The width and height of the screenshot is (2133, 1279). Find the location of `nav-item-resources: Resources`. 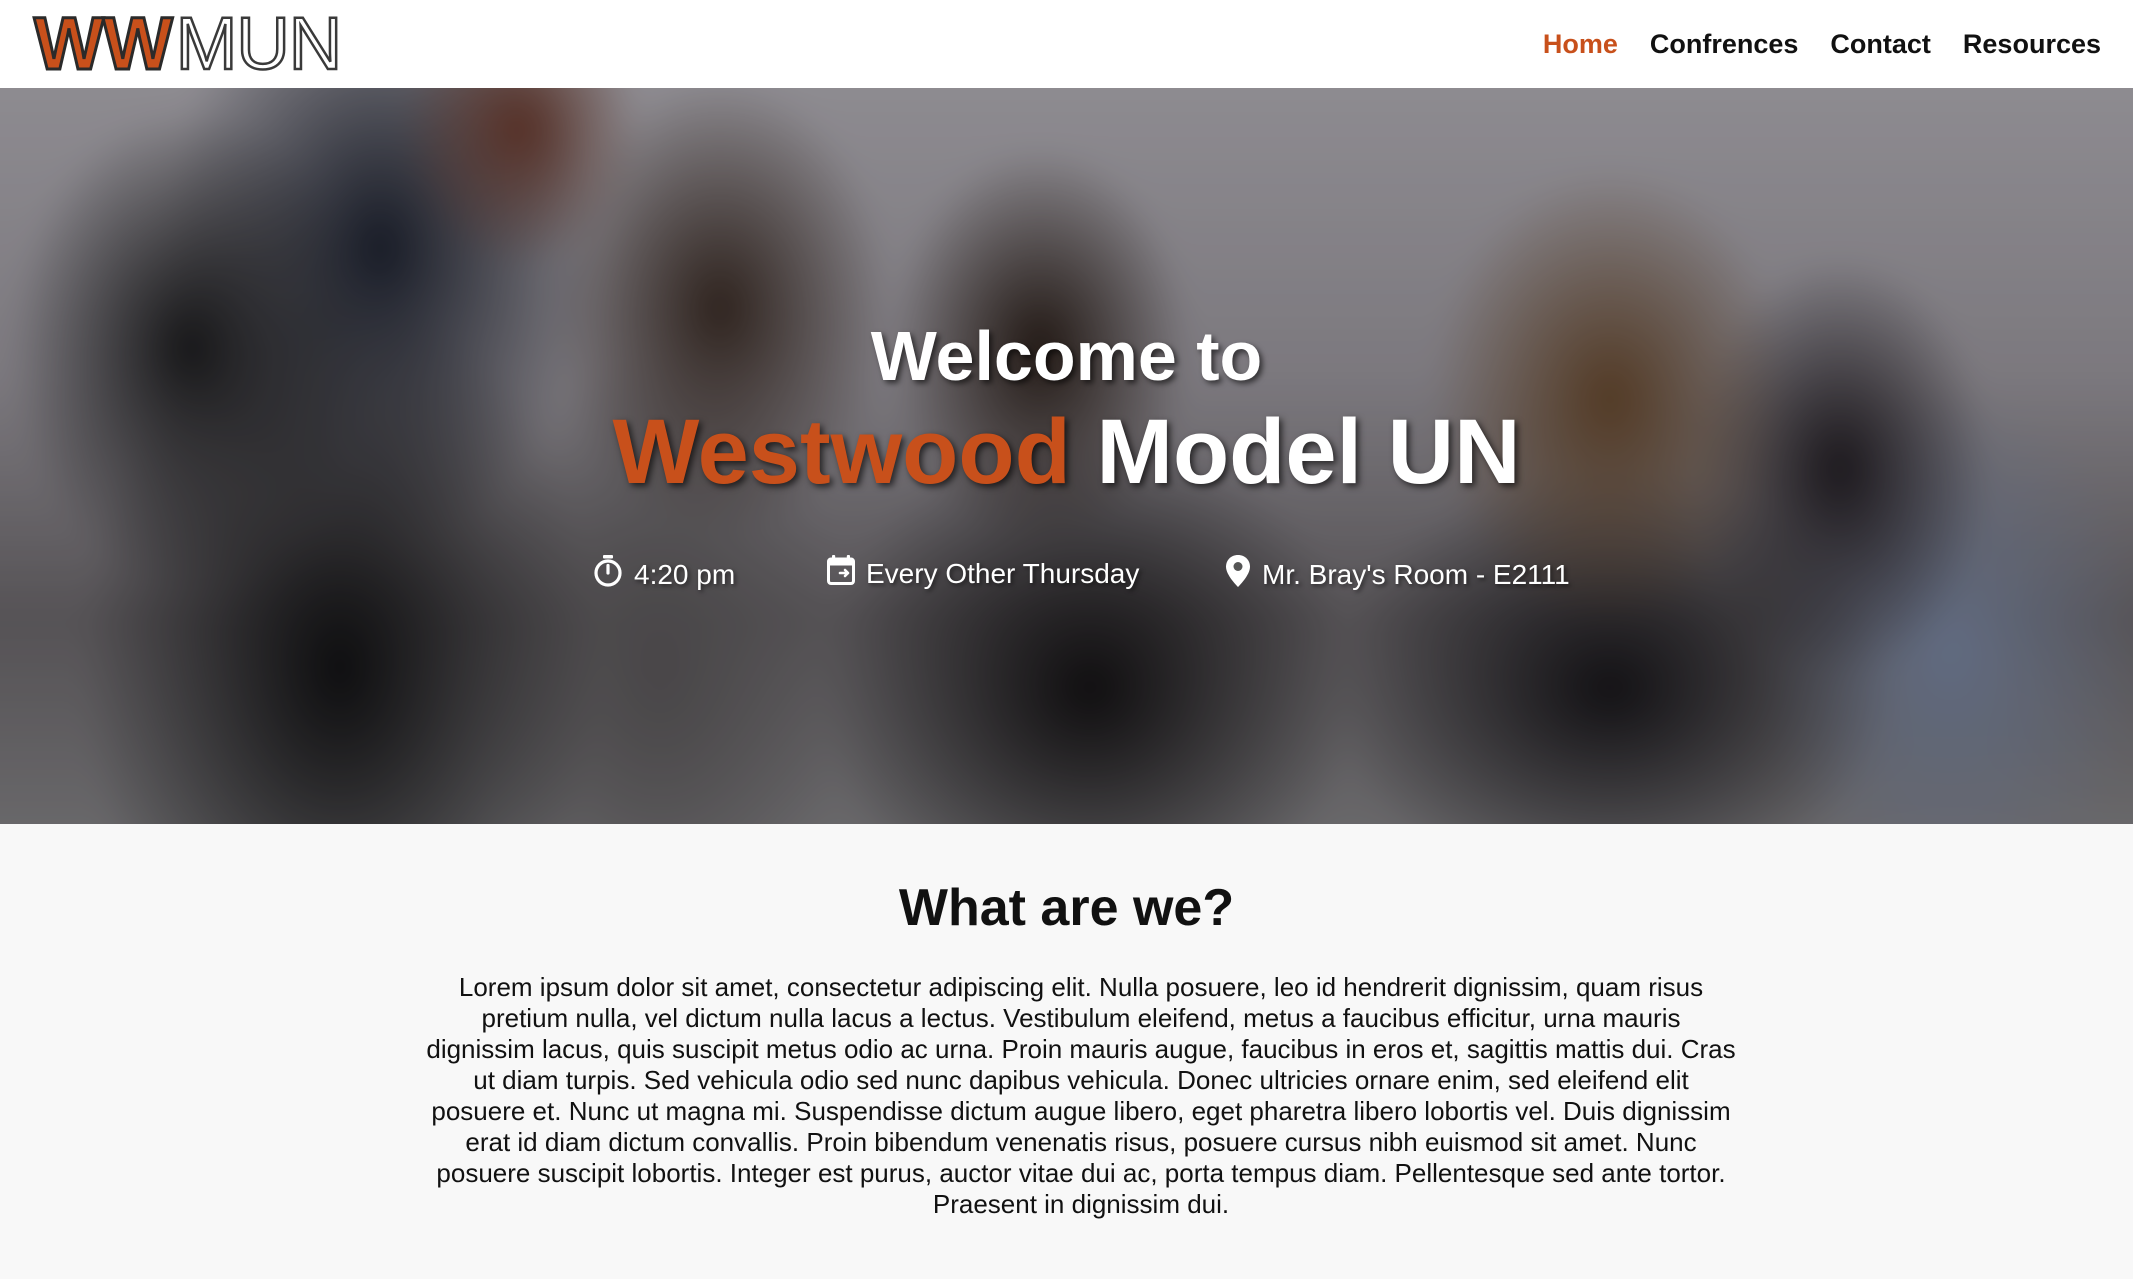

nav-item-resources: Resources is located at coordinates (2032, 44).